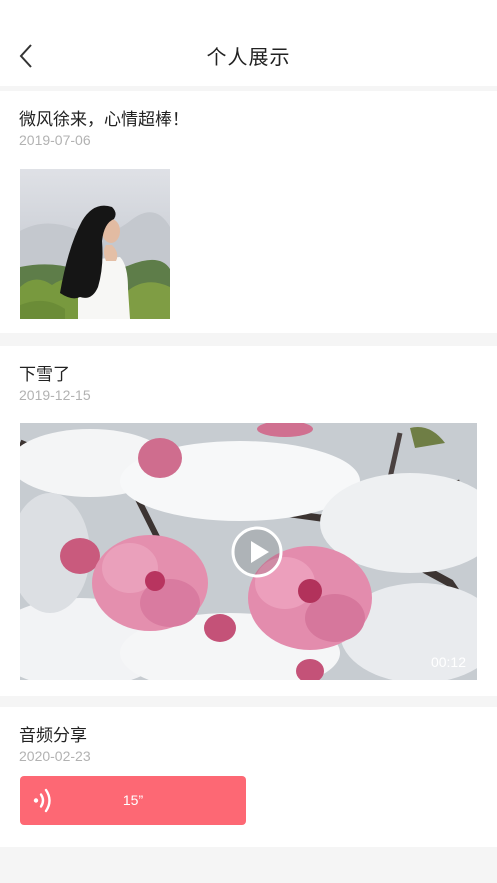 The image size is (497, 883). What do you see at coordinates (55, 756) in the screenshot?
I see `post-date: 2020-02-23` at bounding box center [55, 756].